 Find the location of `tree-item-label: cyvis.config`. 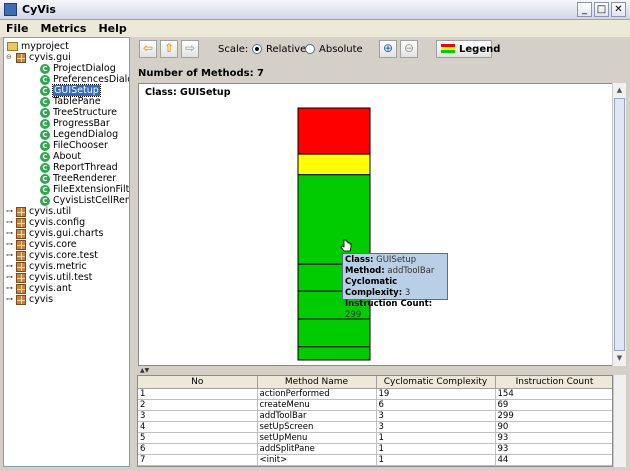

tree-item-label: cyvis.config is located at coordinates (57, 222).